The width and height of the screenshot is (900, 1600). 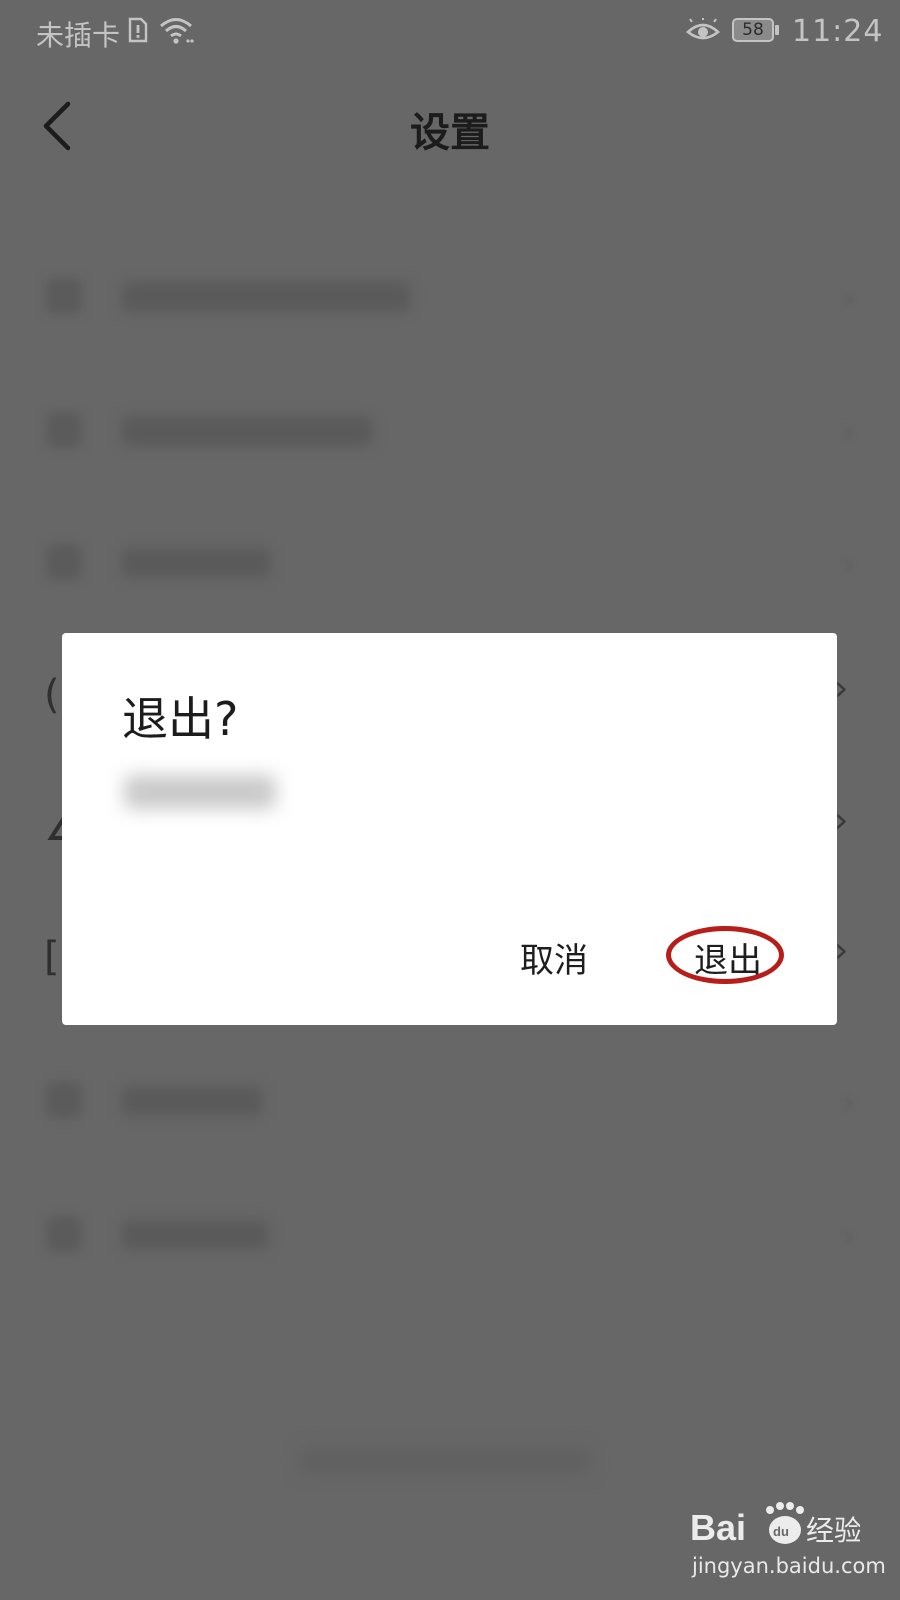 I want to click on highlight-ring, so click(x=725, y=955).